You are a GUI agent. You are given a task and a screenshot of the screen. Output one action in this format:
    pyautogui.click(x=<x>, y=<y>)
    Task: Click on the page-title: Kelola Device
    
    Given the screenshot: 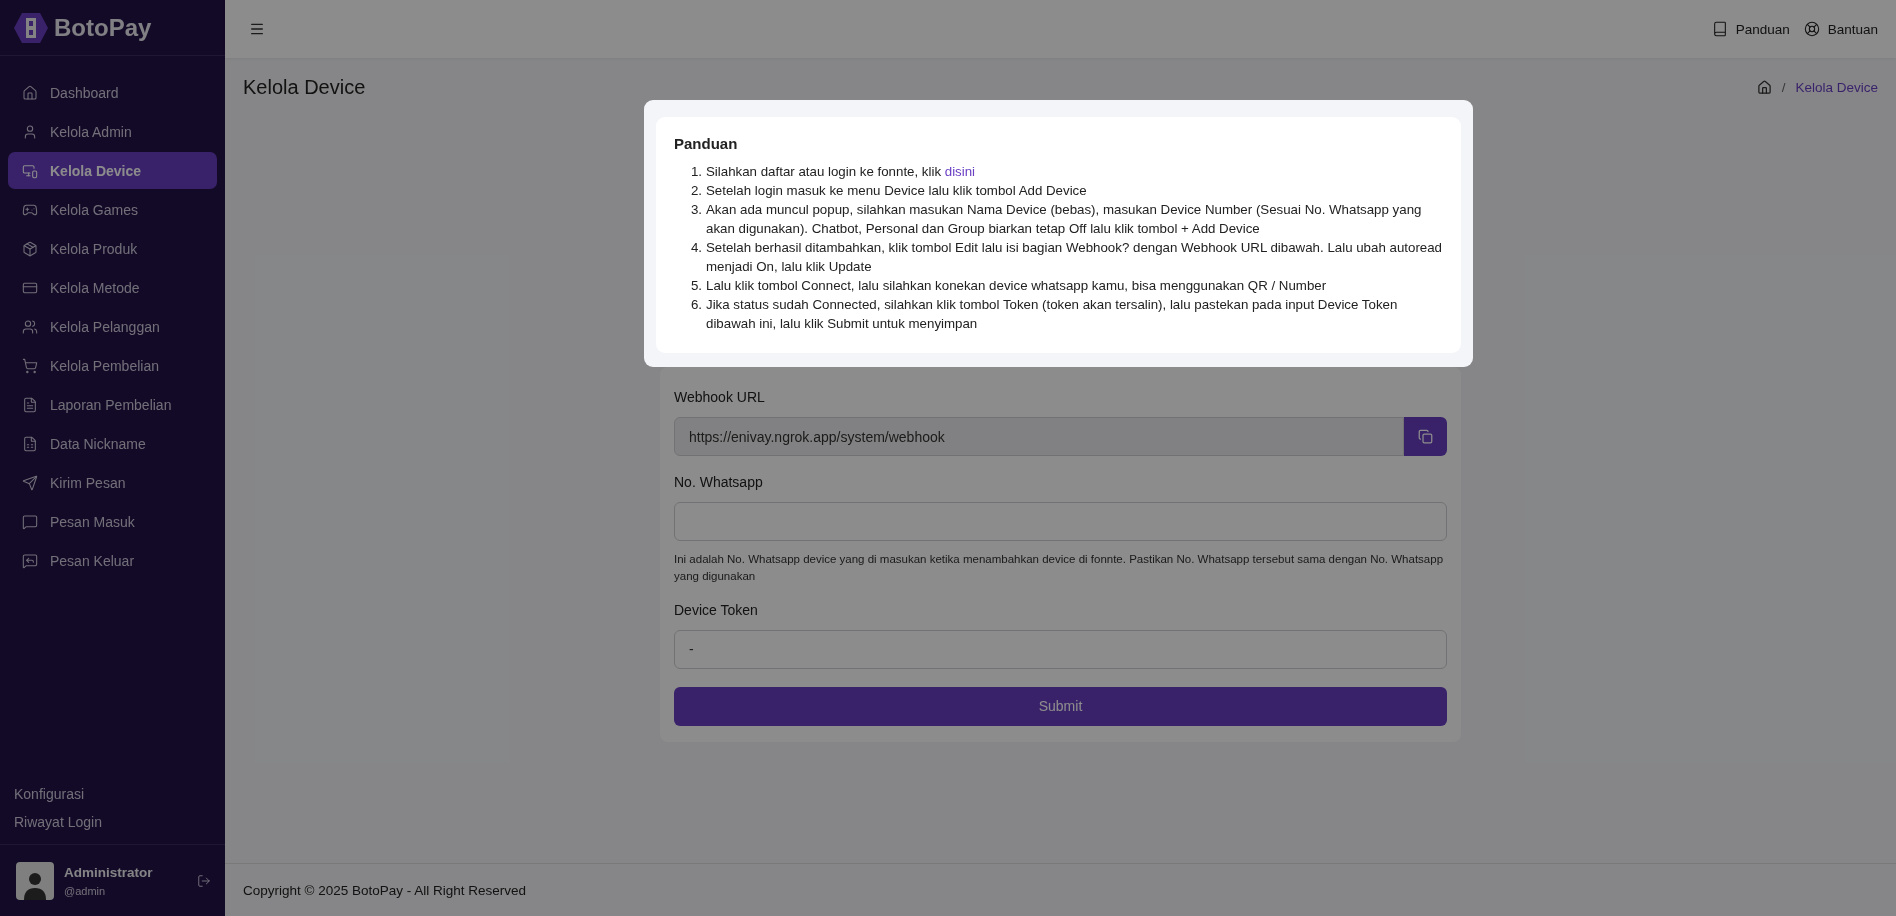 What is the action you would take?
    pyautogui.click(x=304, y=87)
    